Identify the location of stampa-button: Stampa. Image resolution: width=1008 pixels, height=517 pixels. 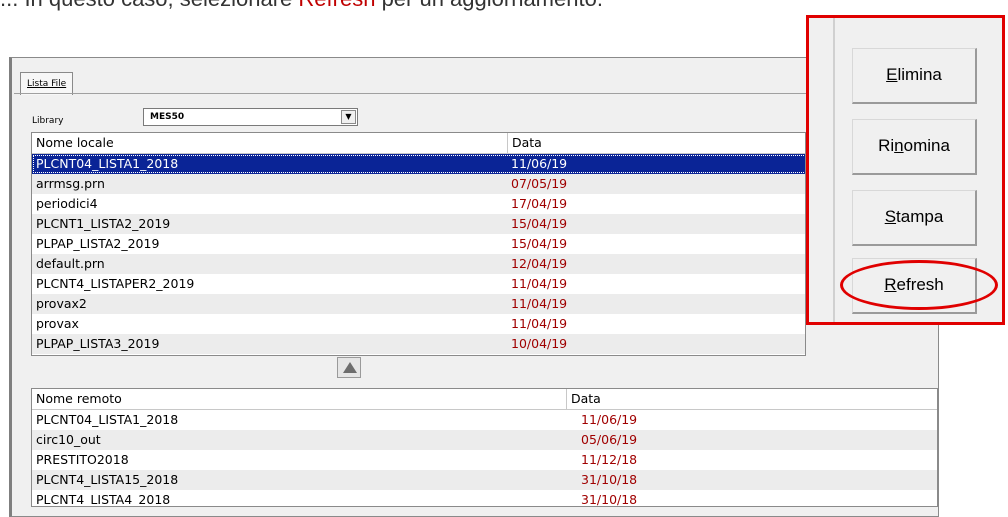
(914, 218).